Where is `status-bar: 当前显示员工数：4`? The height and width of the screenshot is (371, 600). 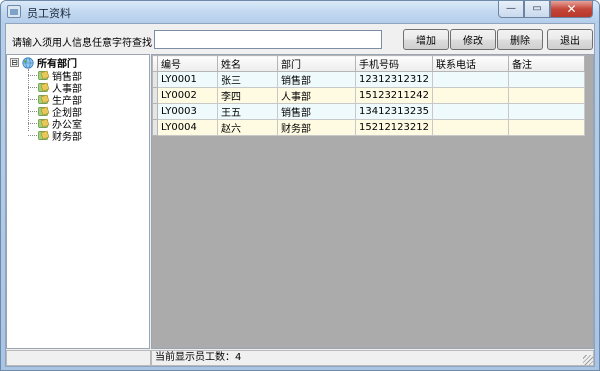 status-bar: 当前显示员工数：4 is located at coordinates (300, 358).